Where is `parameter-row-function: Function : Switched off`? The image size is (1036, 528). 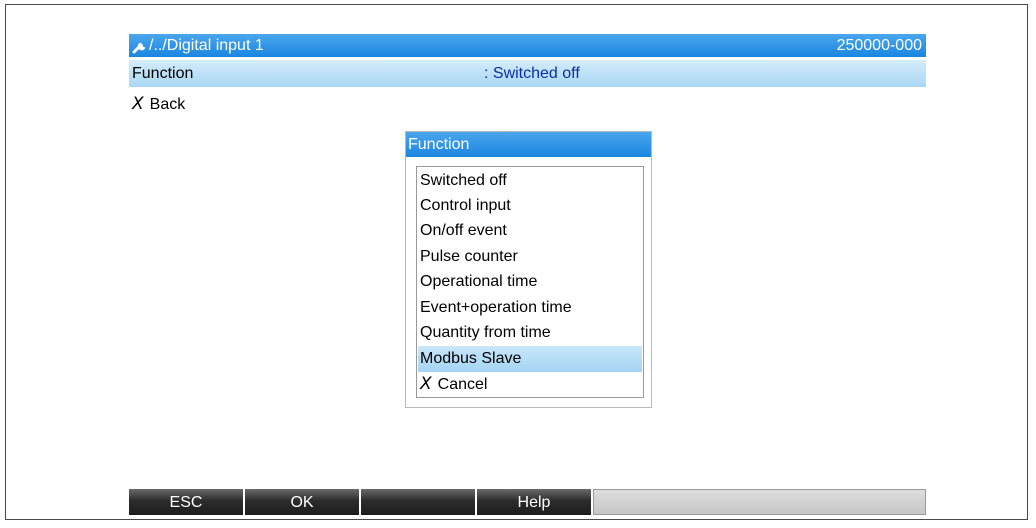 parameter-row-function: Function : Switched off is located at coordinates (527, 73).